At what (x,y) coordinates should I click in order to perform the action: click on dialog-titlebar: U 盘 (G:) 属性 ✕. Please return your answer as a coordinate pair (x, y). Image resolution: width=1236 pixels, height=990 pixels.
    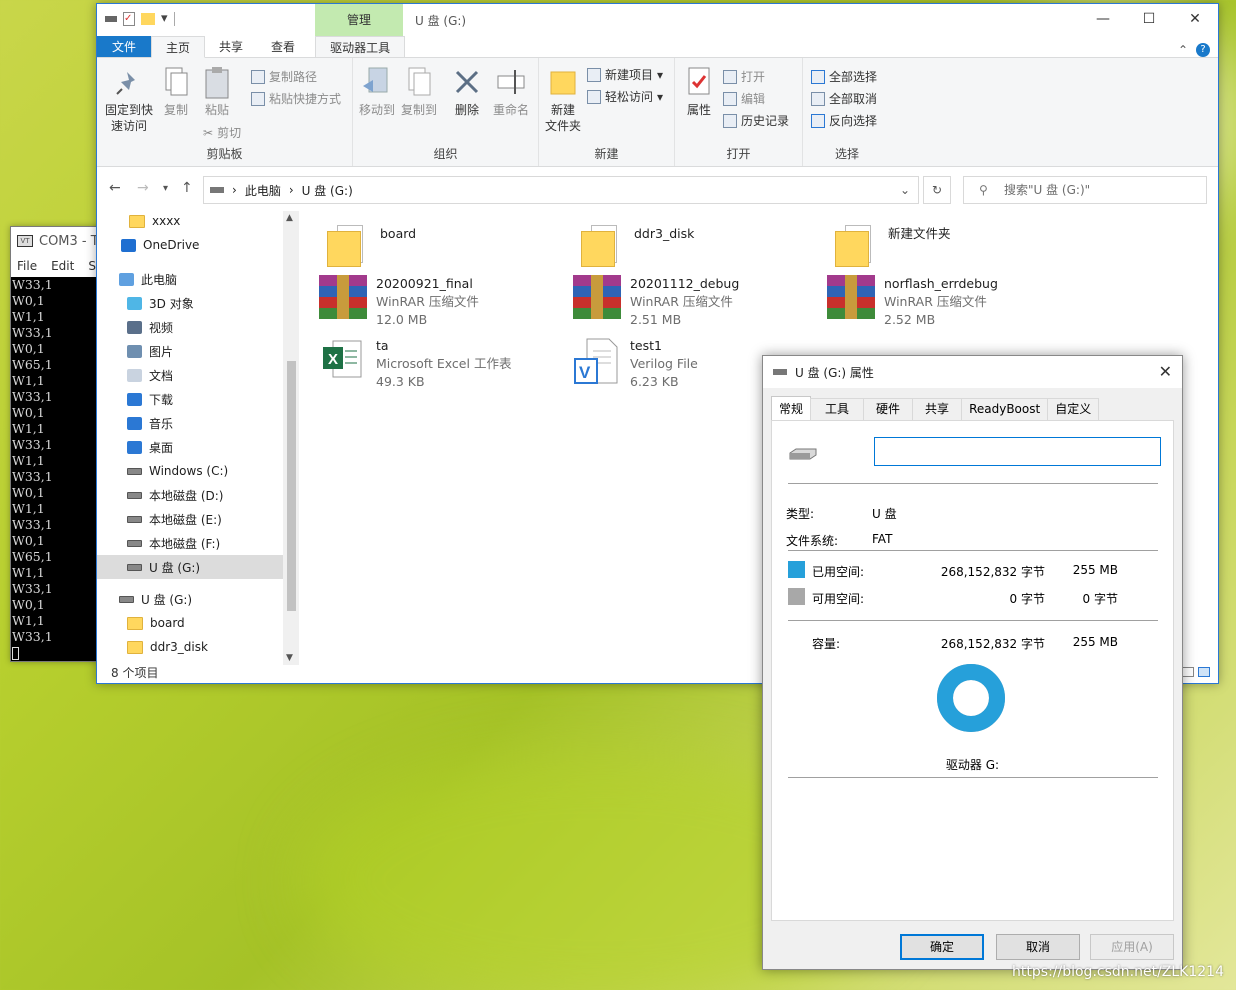
    Looking at the image, I should click on (972, 372).